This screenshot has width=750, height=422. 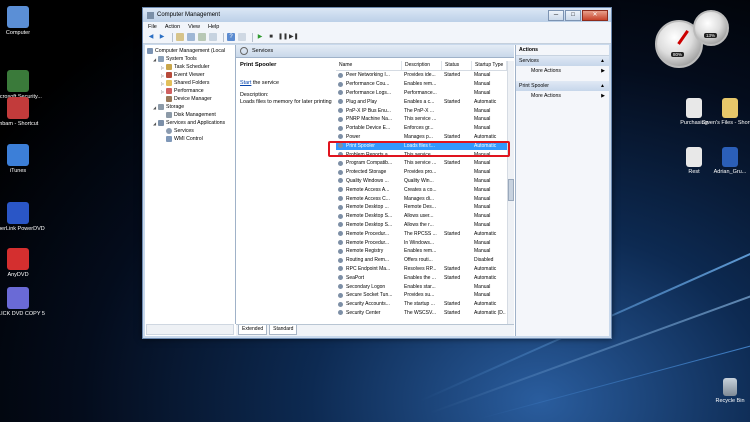 I want to click on up-icon, so click(x=180, y=37).